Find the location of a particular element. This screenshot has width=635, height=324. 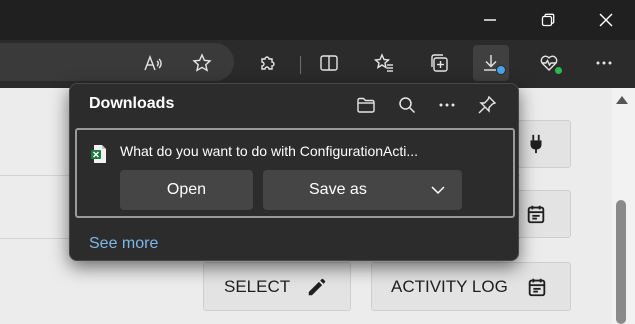

collections-button is located at coordinates (439, 63).